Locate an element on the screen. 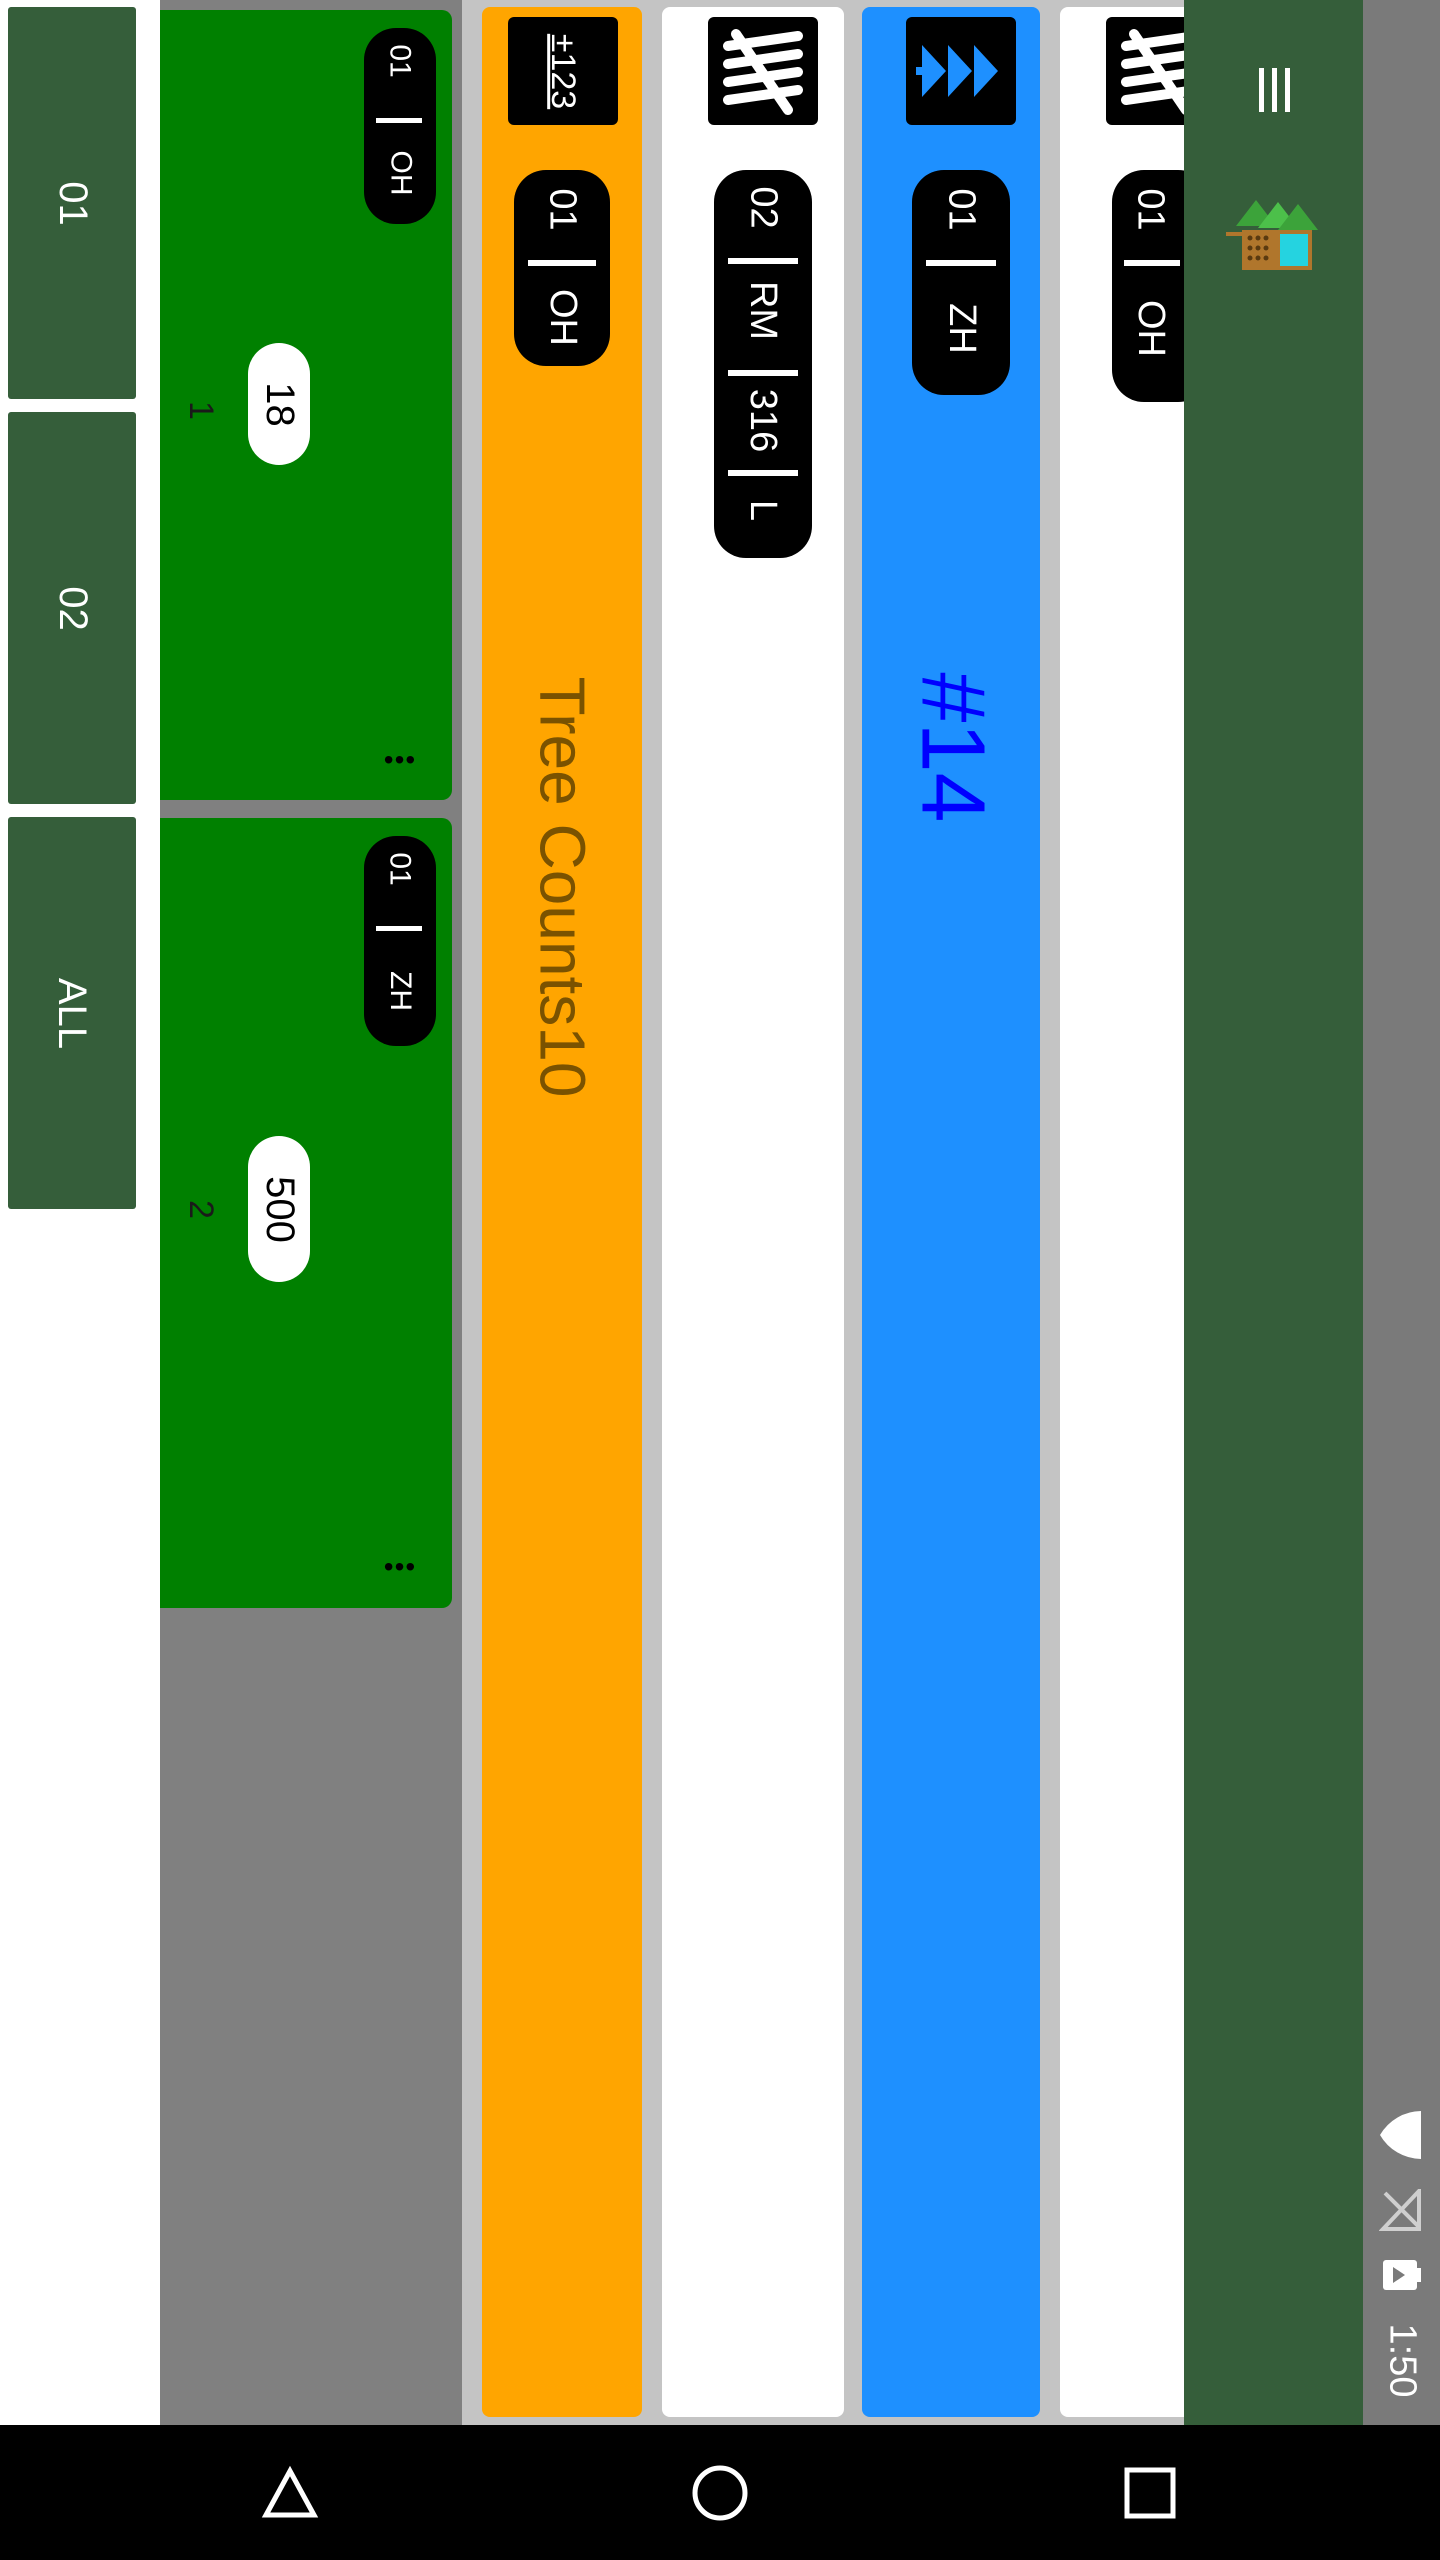 This screenshot has height=2560, width=1440. count-card-1: 01 OH 18 1 ••• is located at coordinates (306, 405).